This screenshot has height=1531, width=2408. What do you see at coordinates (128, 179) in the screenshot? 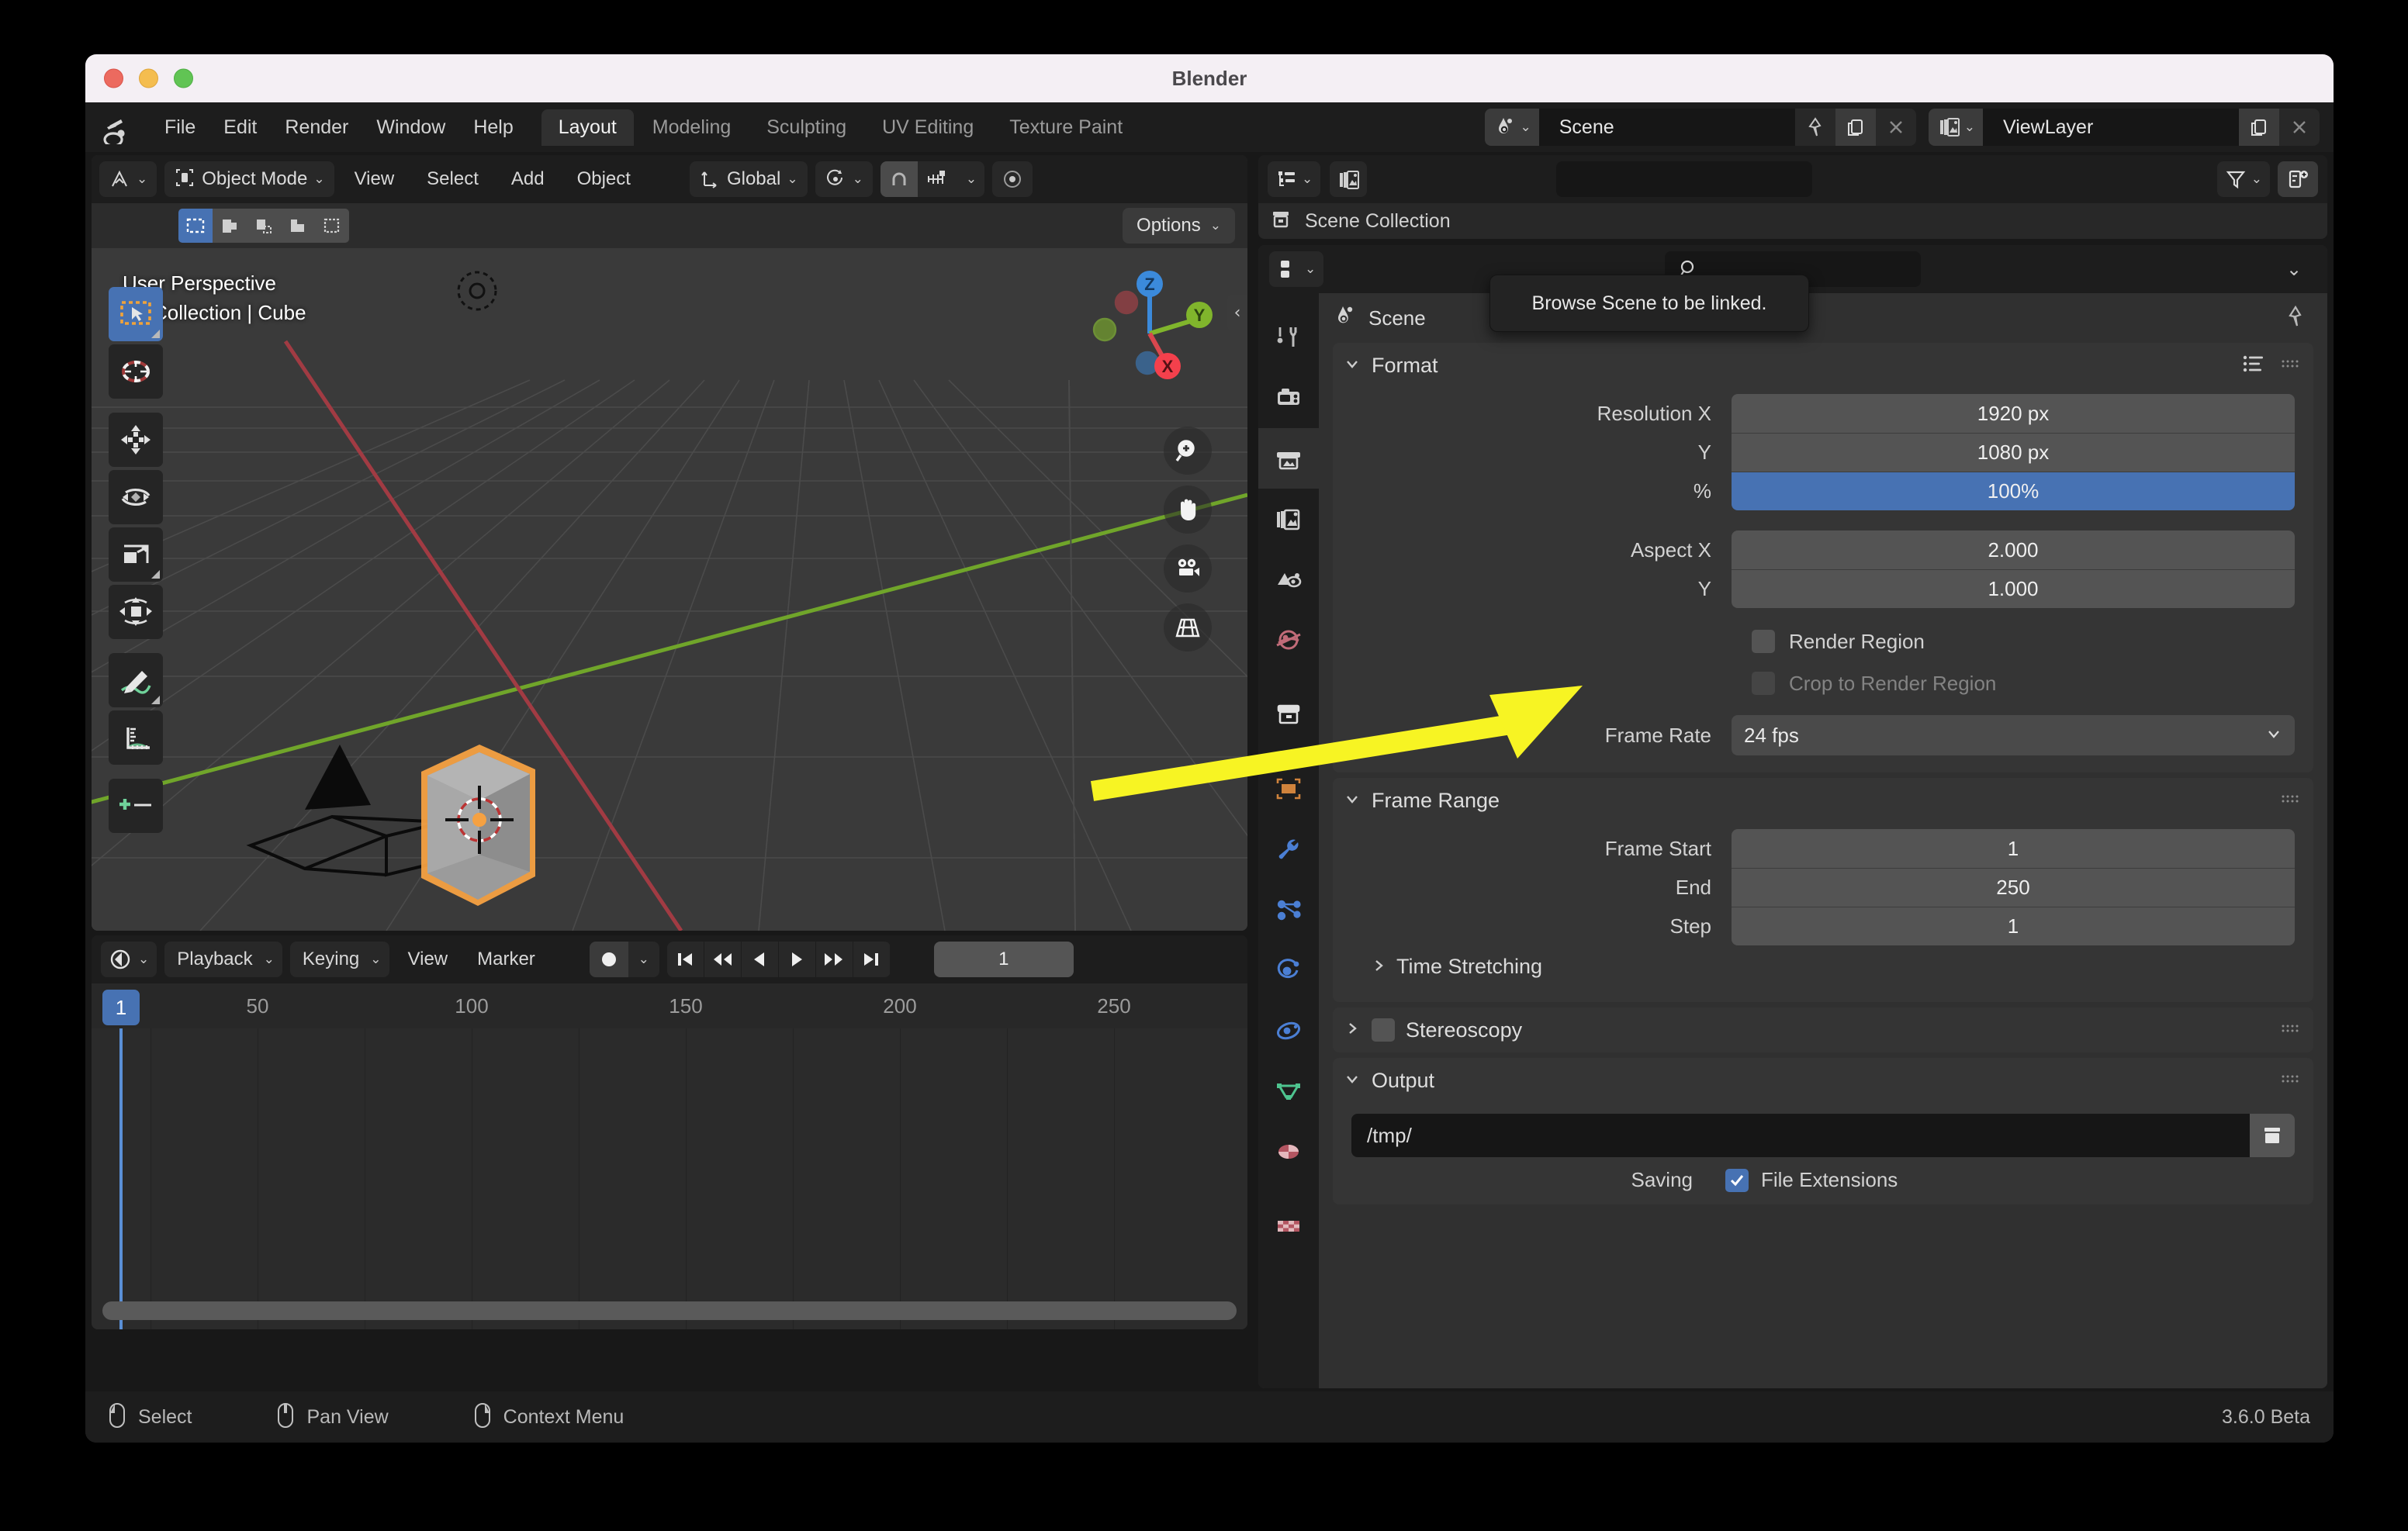
I see `editor-type-3dview-icon: ⌄` at bounding box center [128, 179].